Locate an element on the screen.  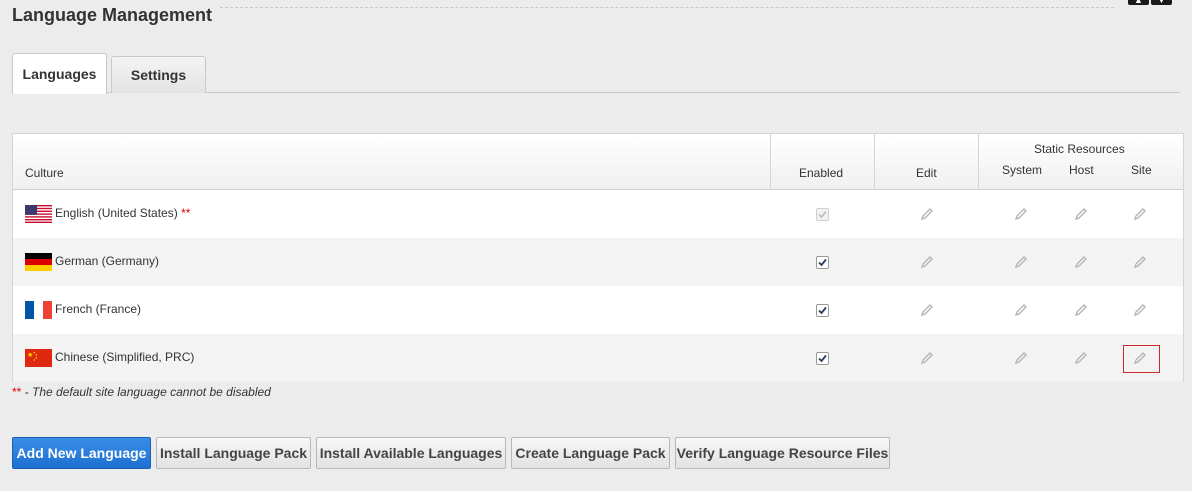
culture-name: French (France) is located at coordinates (98, 309).